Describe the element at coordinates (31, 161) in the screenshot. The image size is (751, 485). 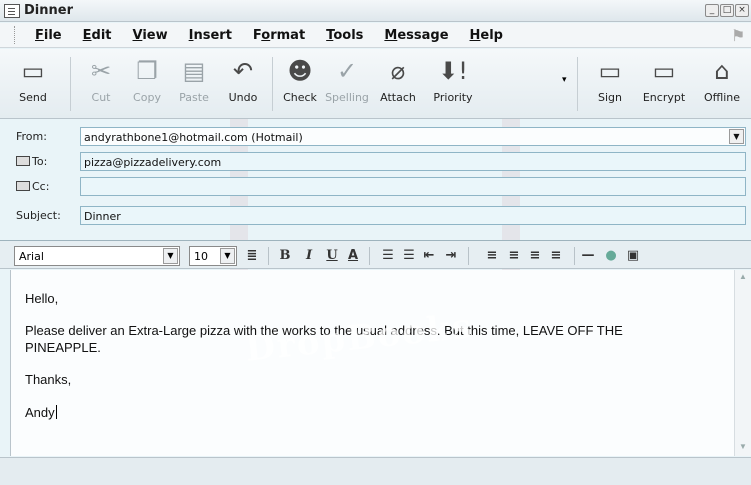
I see `to-label: To:` at that location.